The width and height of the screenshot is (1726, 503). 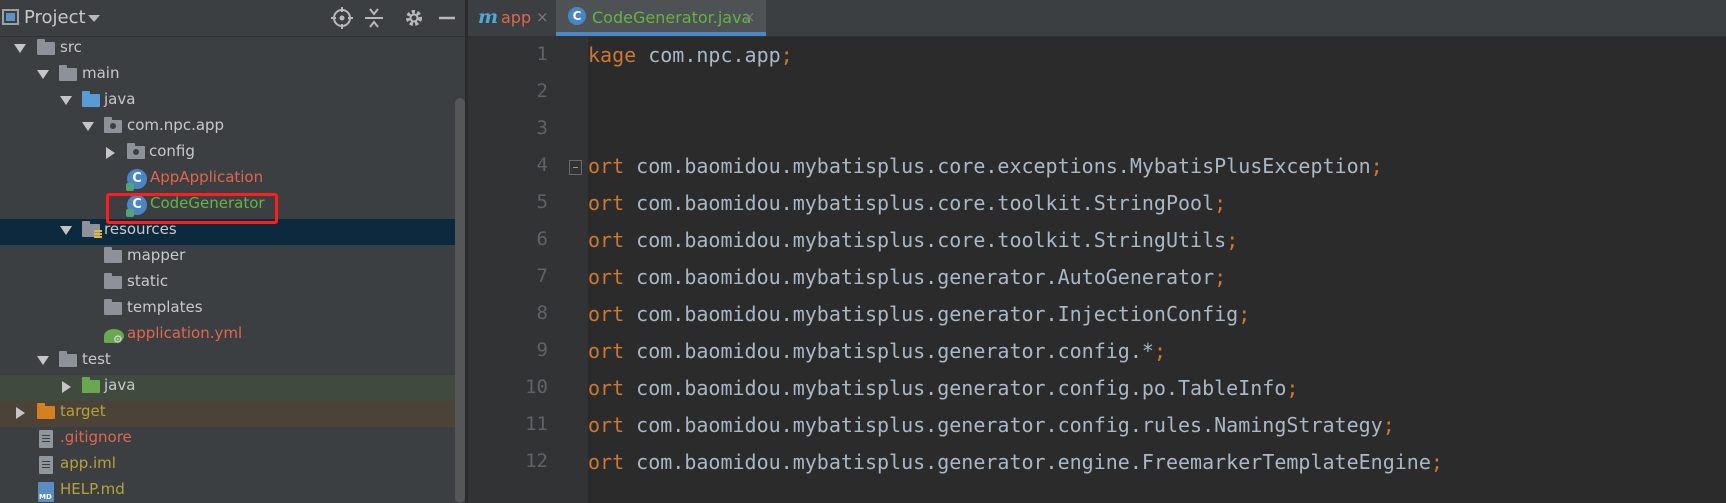 I want to click on tree-item-gitignore: .gitignore, so click(x=232, y=439).